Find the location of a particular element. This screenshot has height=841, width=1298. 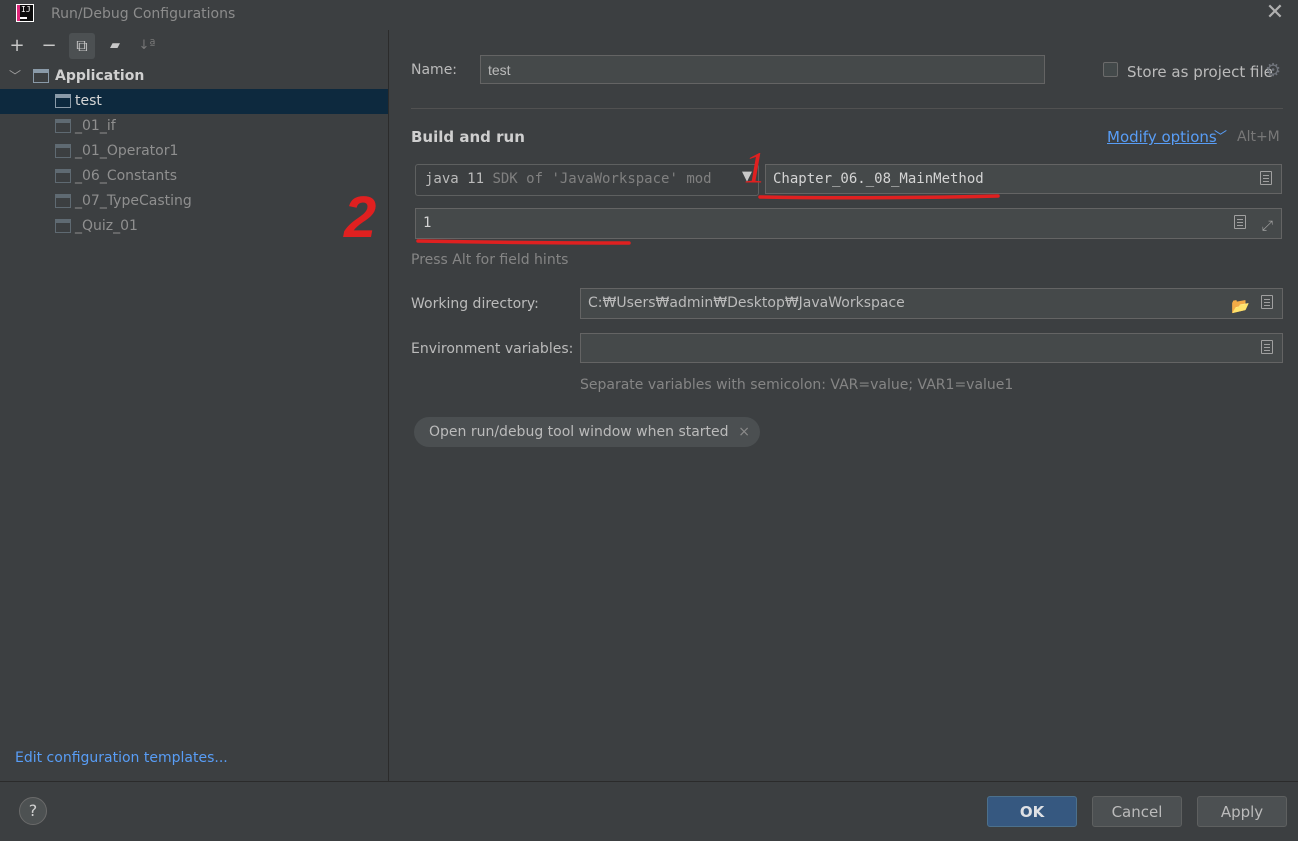

browse-icon is located at coordinates (1266, 178).